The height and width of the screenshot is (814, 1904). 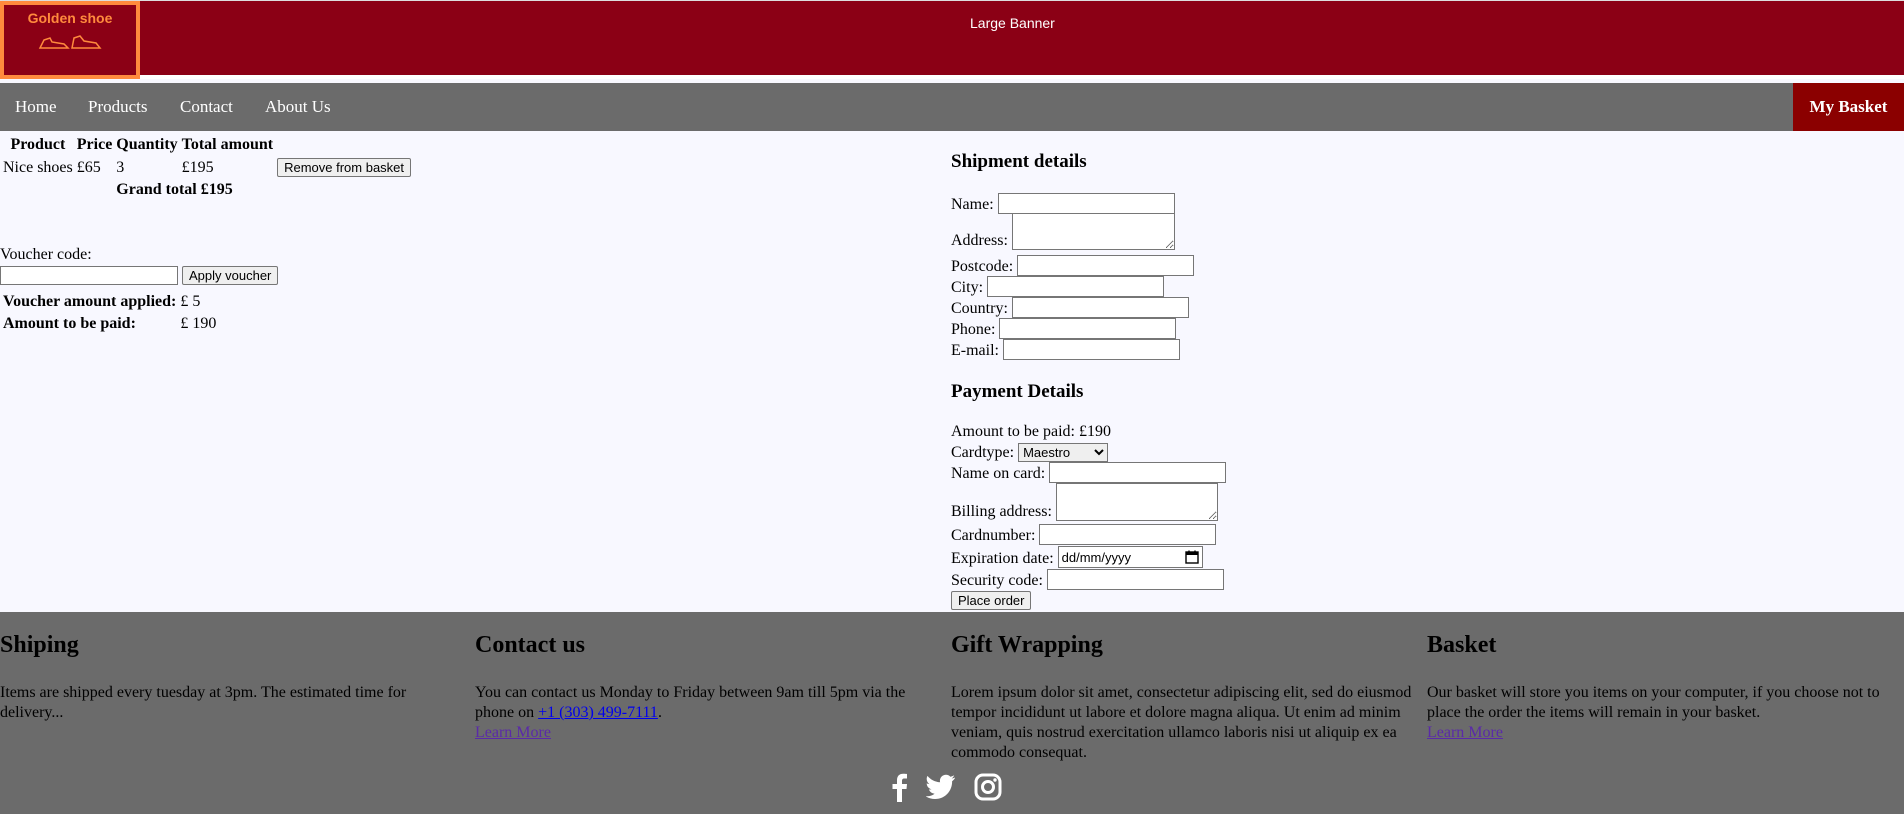 I want to click on security-code-row: Security code:, so click(x=1087, y=579).